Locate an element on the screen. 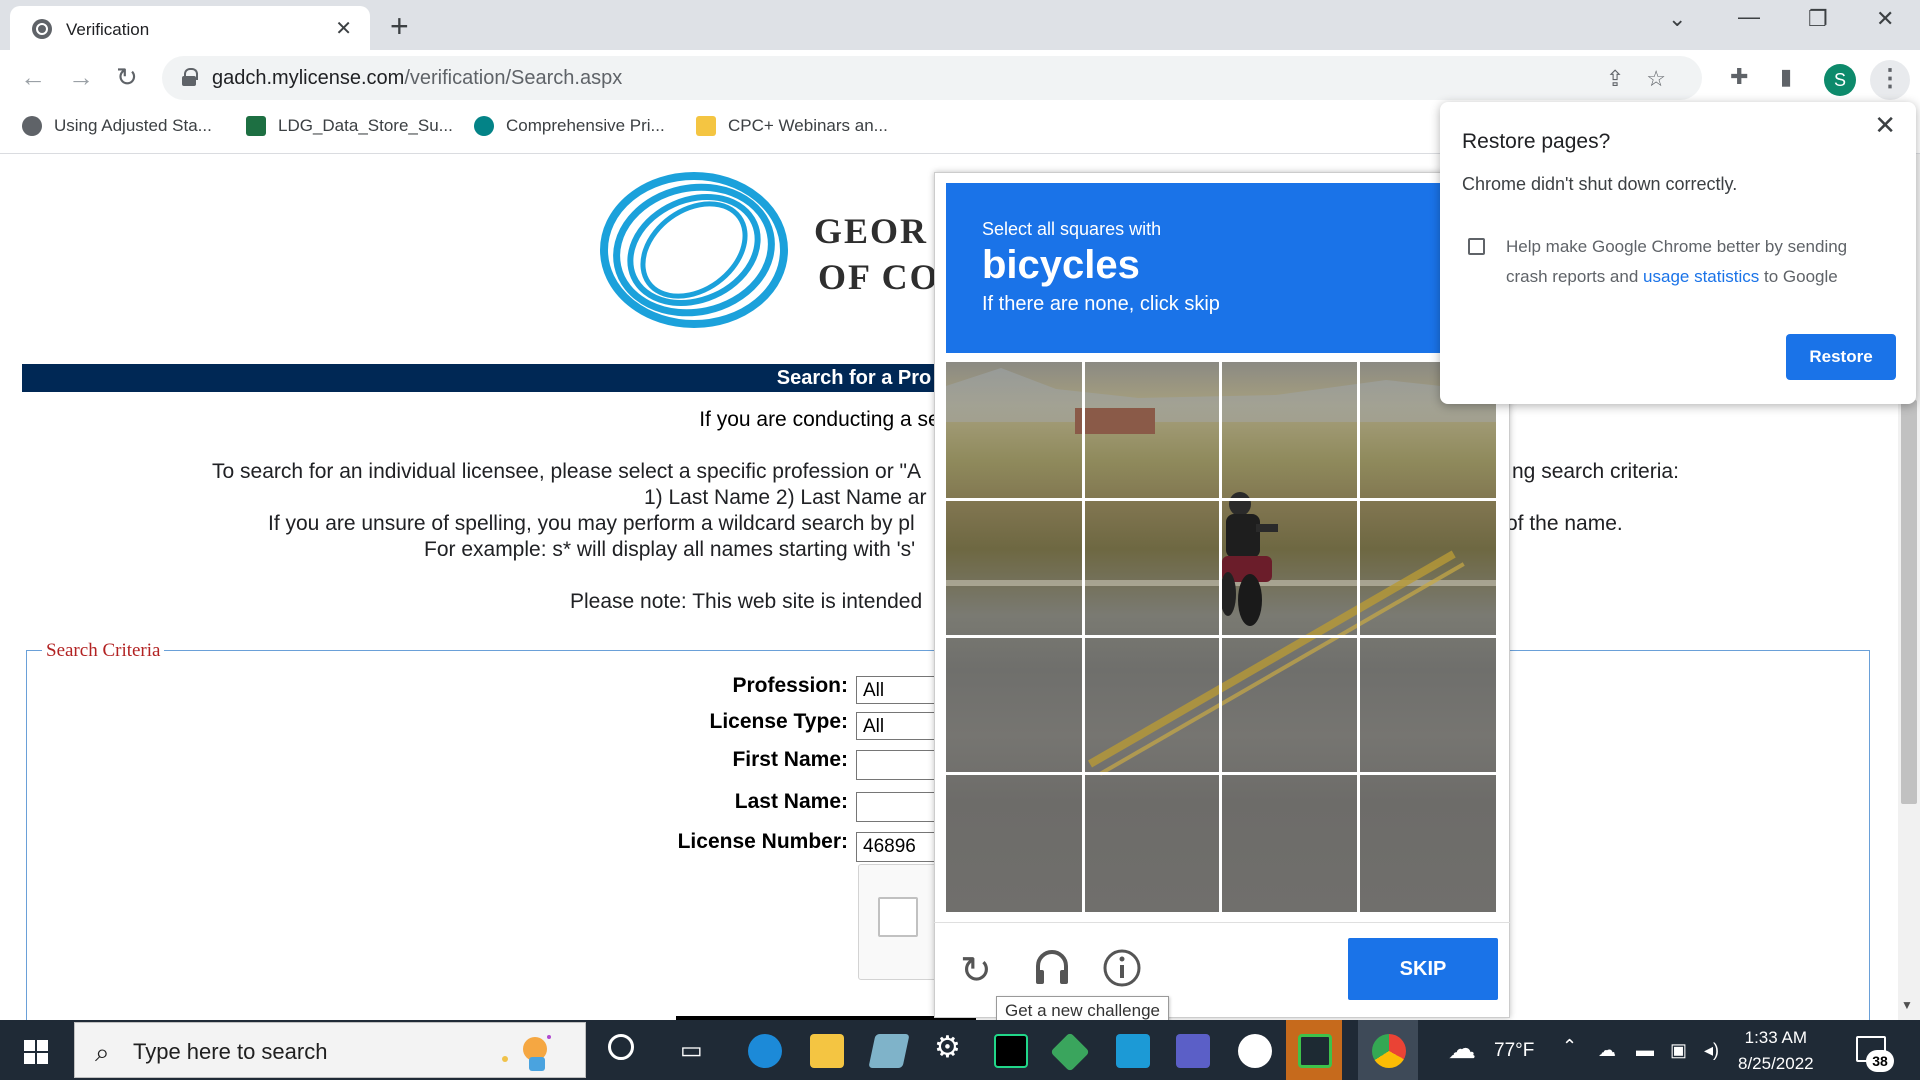 The width and height of the screenshot is (1920, 1080). tab-title: Verification is located at coordinates (108, 29).